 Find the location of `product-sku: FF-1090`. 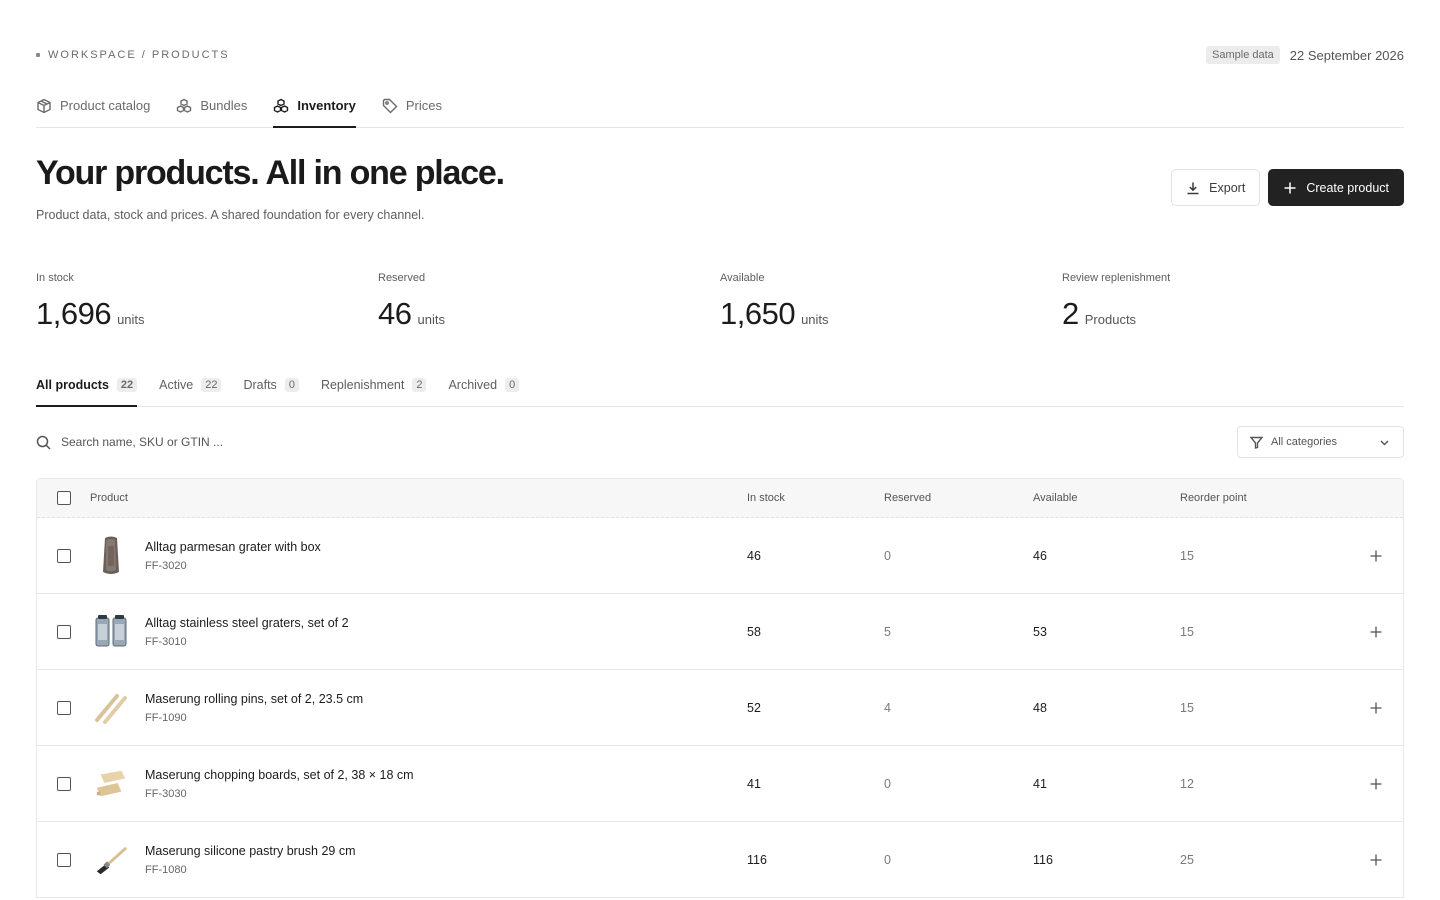

product-sku: FF-1090 is located at coordinates (166, 717).